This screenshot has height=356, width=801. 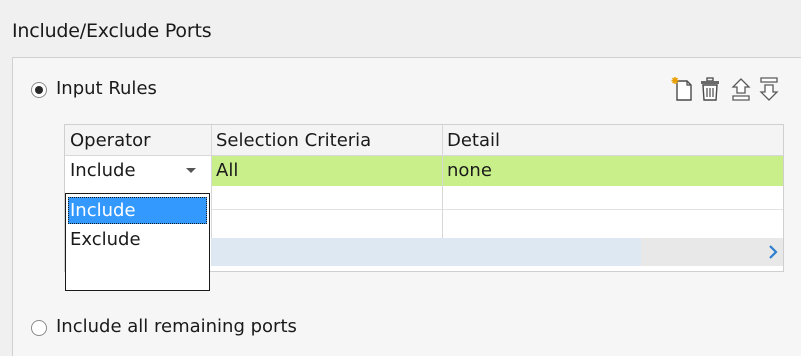 I want to click on row-divider, so click(x=497, y=209).